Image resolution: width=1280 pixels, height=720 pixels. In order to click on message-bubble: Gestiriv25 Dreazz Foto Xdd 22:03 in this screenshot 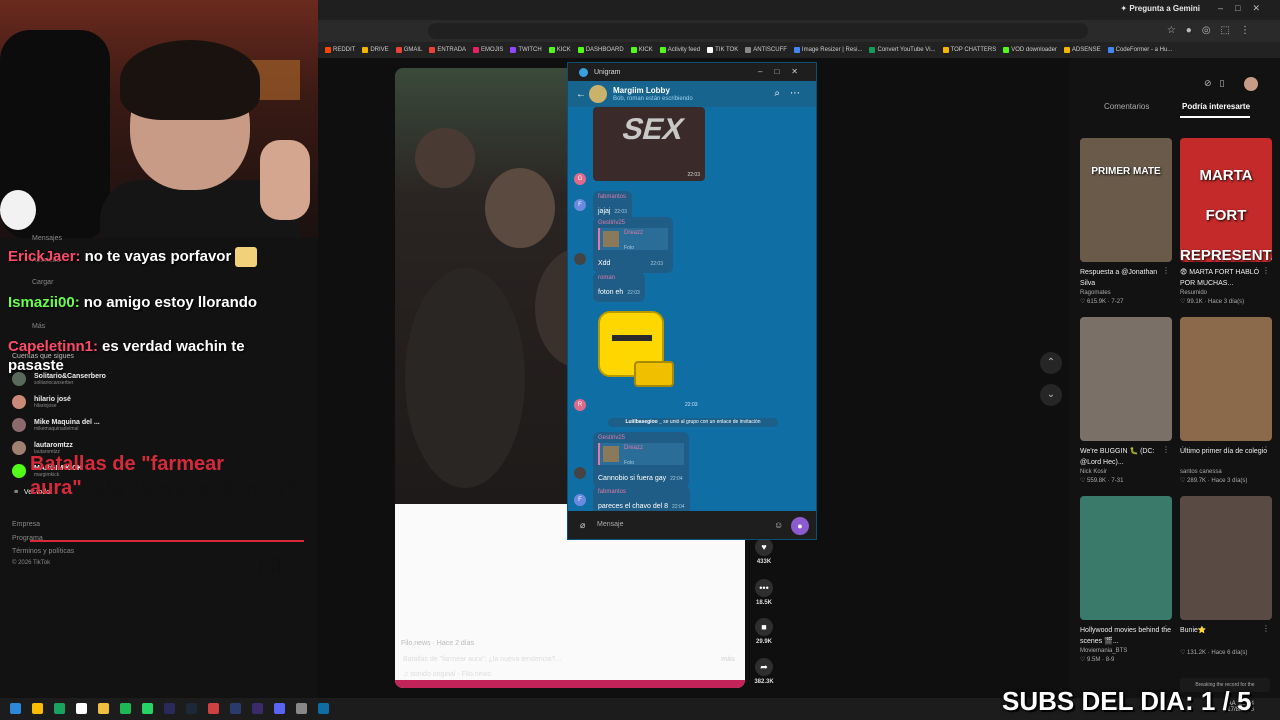, I will do `click(633, 245)`.